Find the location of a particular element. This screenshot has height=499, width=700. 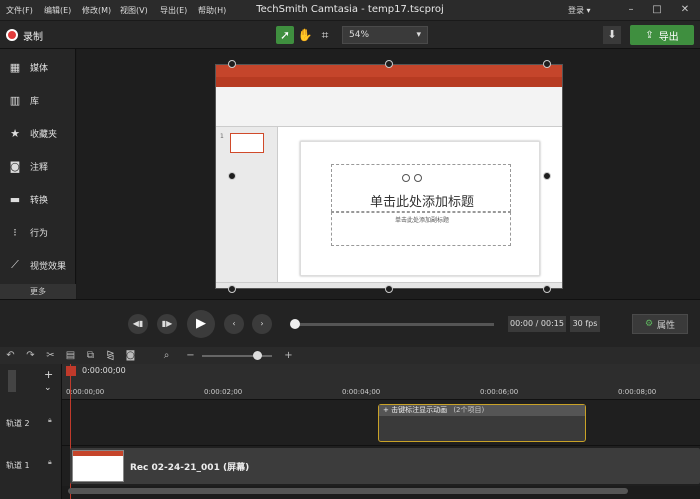

snapshot-icon: ◙ is located at coordinates (130, 355).